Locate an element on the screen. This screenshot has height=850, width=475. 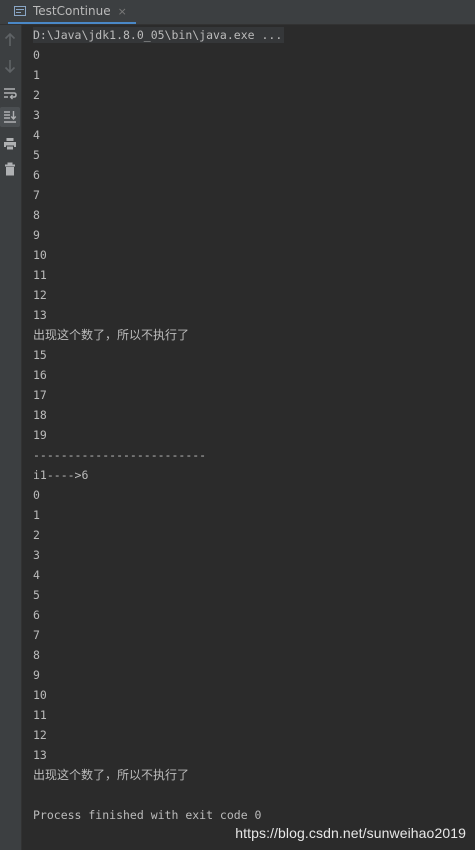
tab-testcontinue: TestContinue × is located at coordinates (72, 12).